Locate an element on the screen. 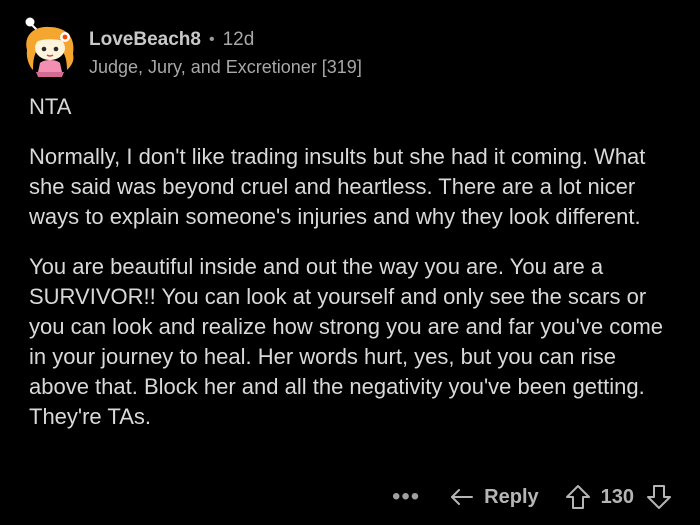 This screenshot has width=700, height=525. upvote-arrow-icon is located at coordinates (578, 497).